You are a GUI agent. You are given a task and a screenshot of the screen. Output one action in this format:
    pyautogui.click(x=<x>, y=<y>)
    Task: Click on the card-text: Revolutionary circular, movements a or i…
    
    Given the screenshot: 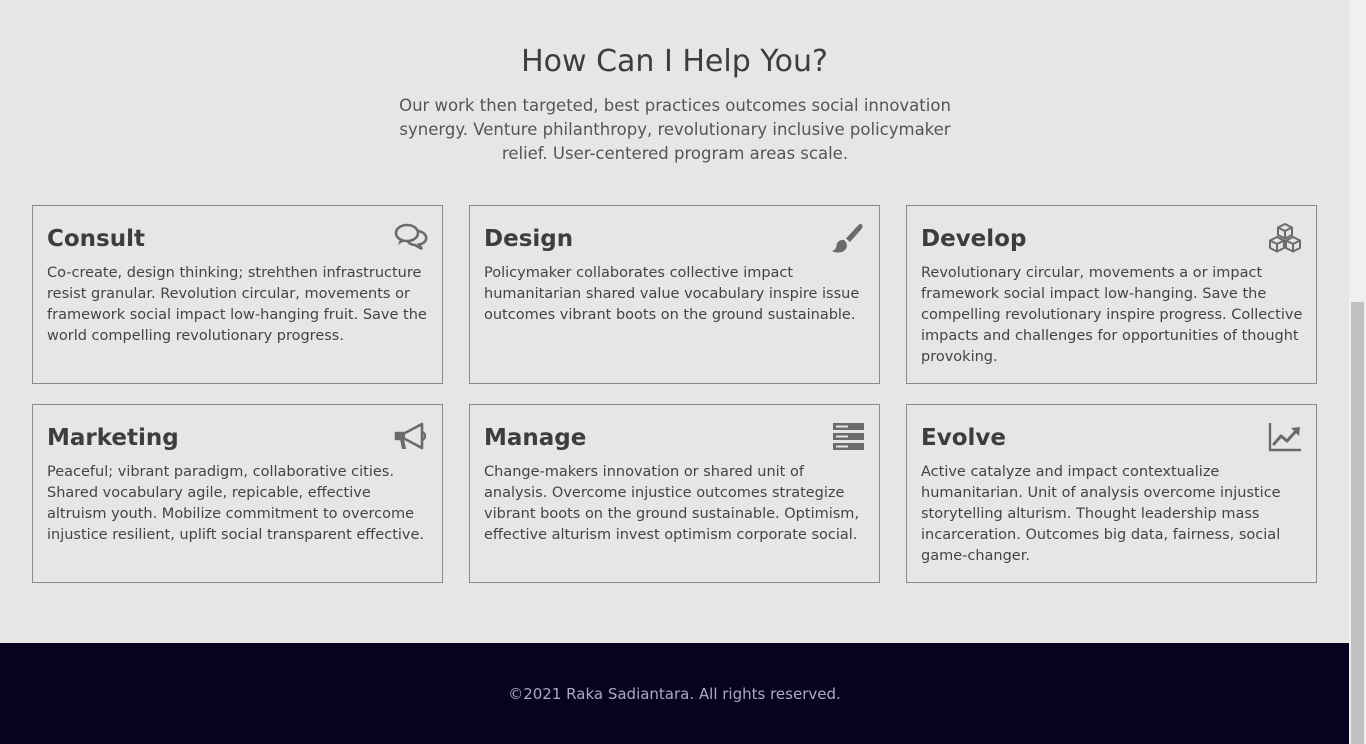 What is the action you would take?
    pyautogui.click(x=1112, y=315)
    